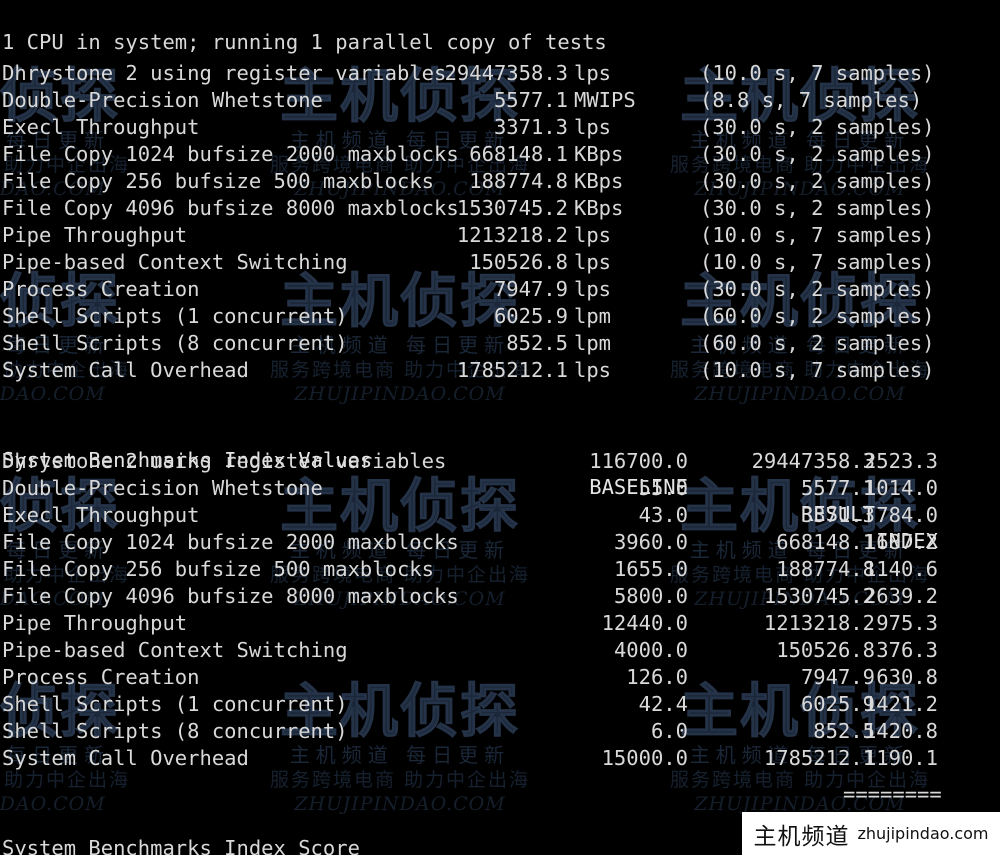 The height and width of the screenshot is (855, 1000). Describe the element at coordinates (101, 677) in the screenshot. I see `index-row-name: Process Creation` at that location.